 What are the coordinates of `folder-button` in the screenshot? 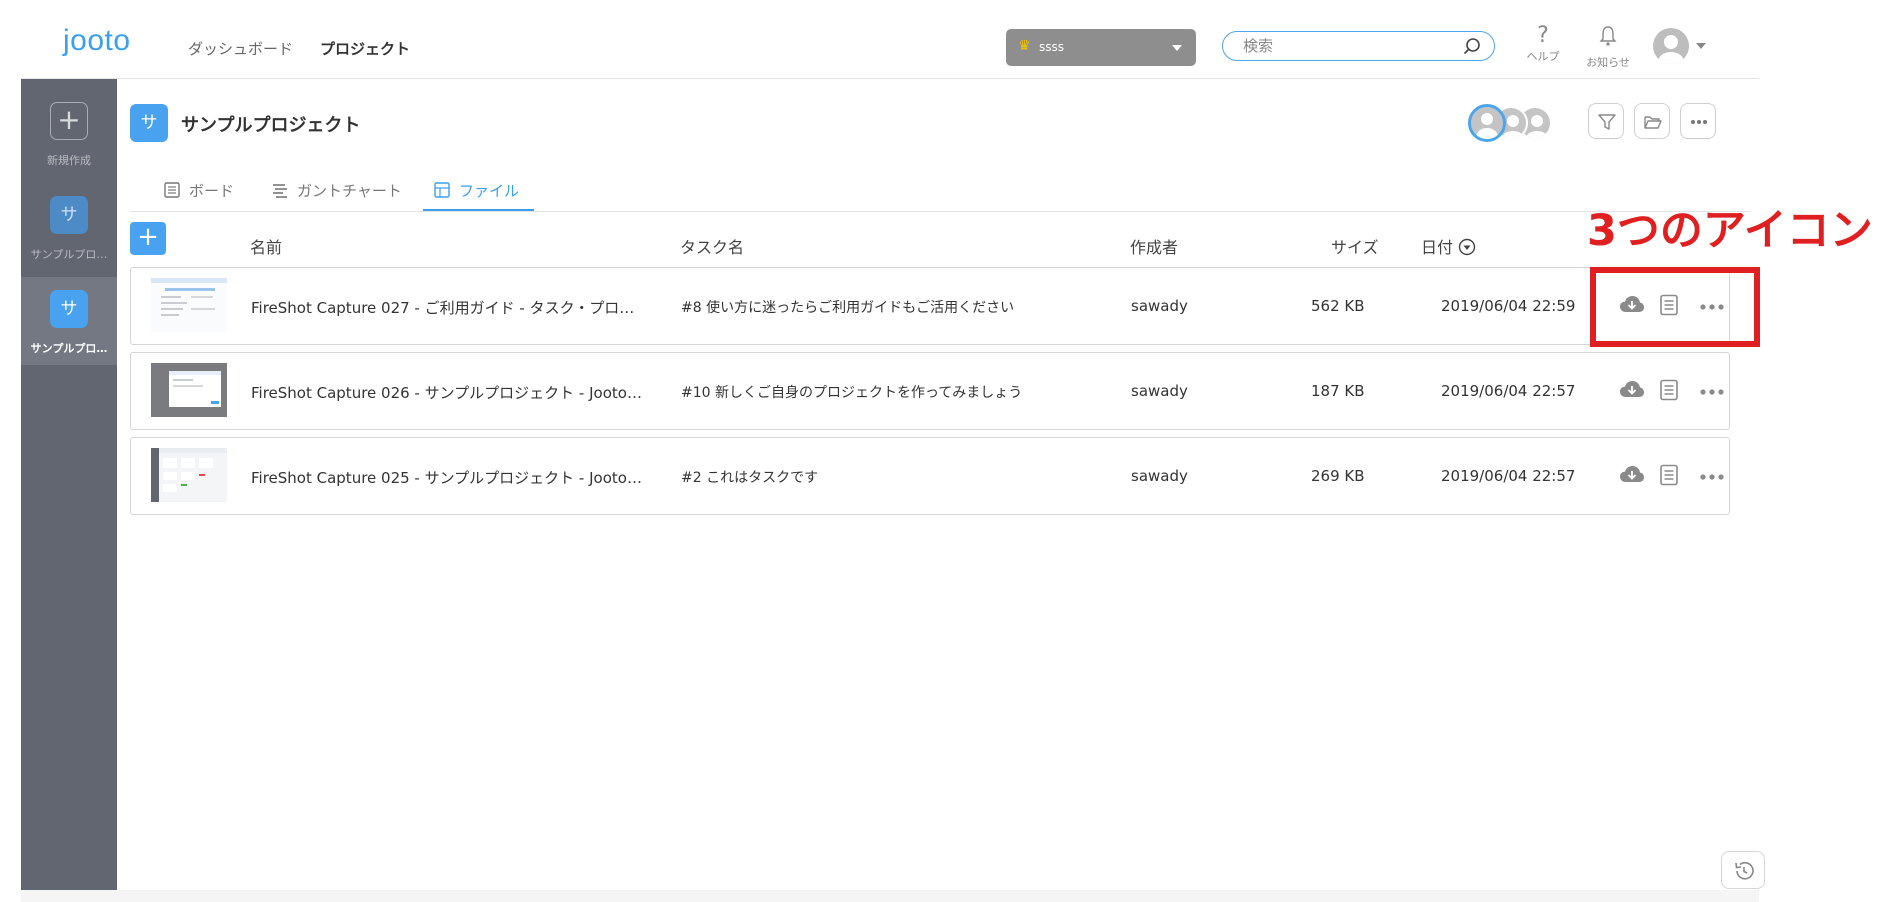 It's located at (1652, 121).